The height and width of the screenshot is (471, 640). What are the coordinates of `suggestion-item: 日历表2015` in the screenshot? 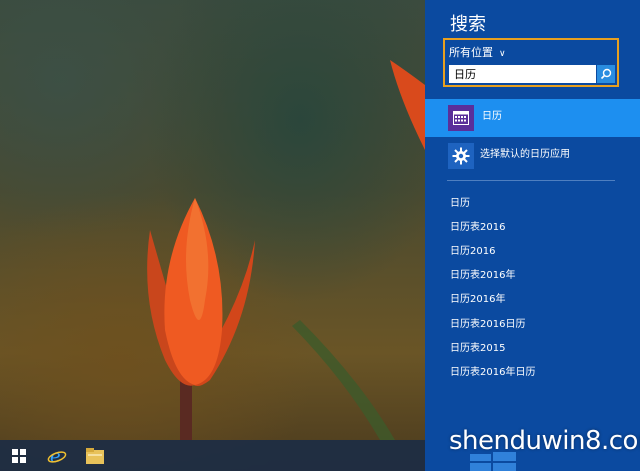 It's located at (477, 346).